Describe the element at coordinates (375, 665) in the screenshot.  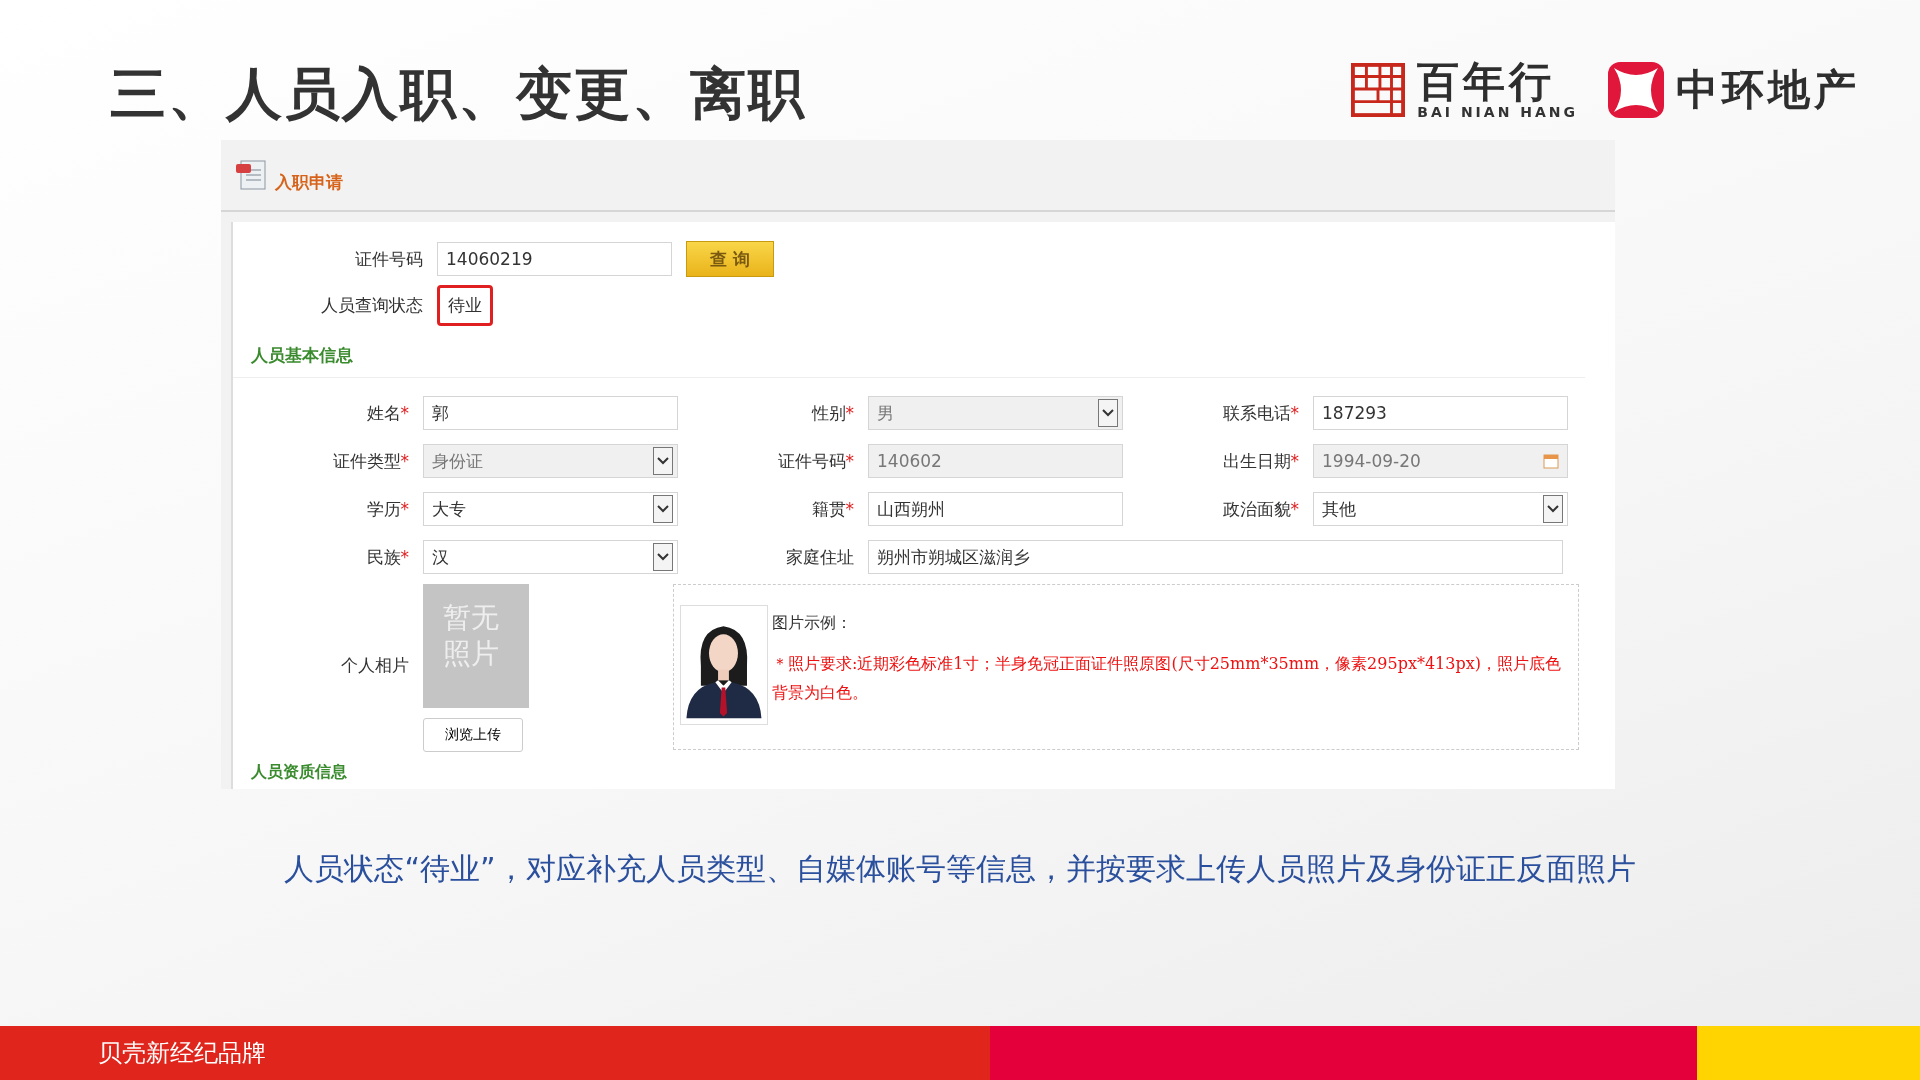
I see `field-label: 个人相片` at that location.